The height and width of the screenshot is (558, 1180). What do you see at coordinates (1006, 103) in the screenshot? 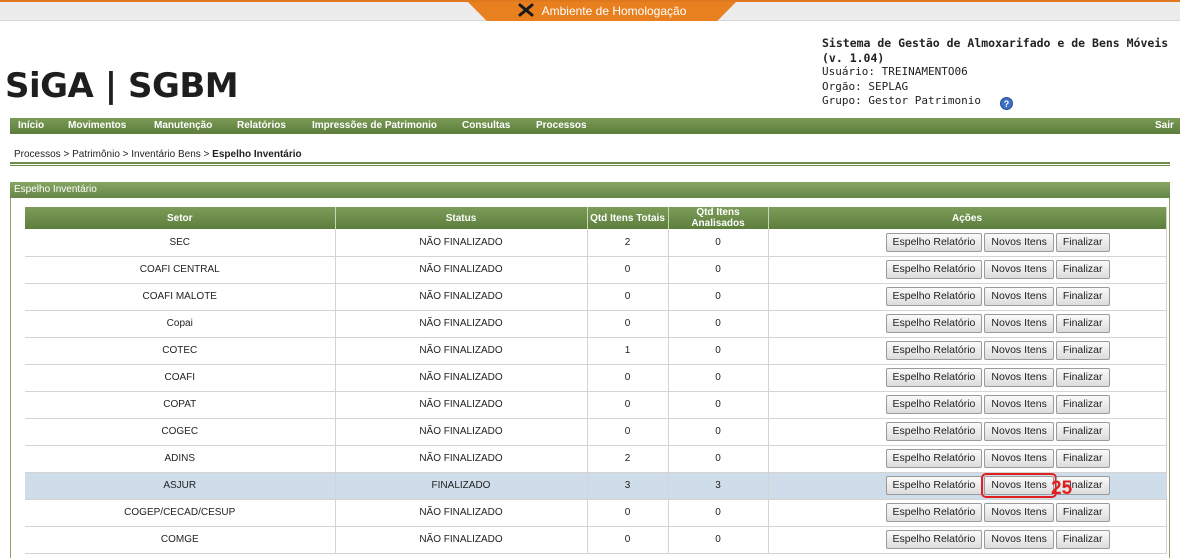
I see `help-icon: ?` at bounding box center [1006, 103].